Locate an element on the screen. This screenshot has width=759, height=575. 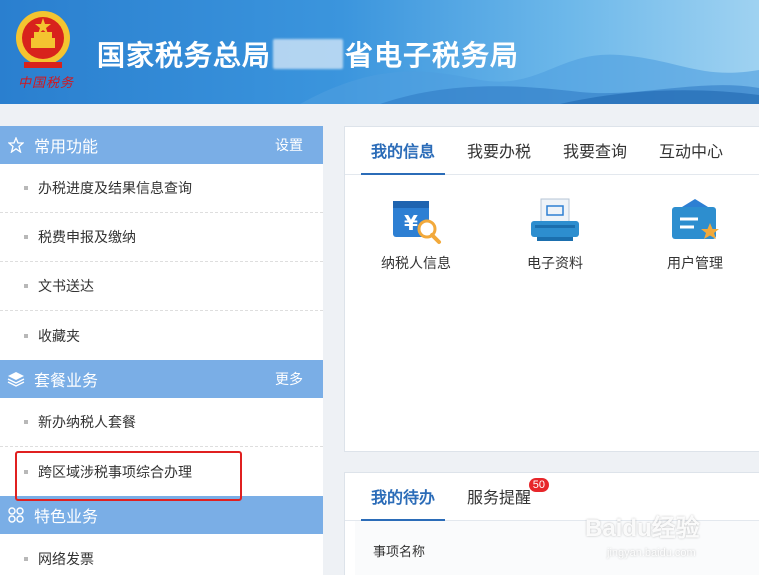
national-emblem-icon is located at coordinates (43, 39).